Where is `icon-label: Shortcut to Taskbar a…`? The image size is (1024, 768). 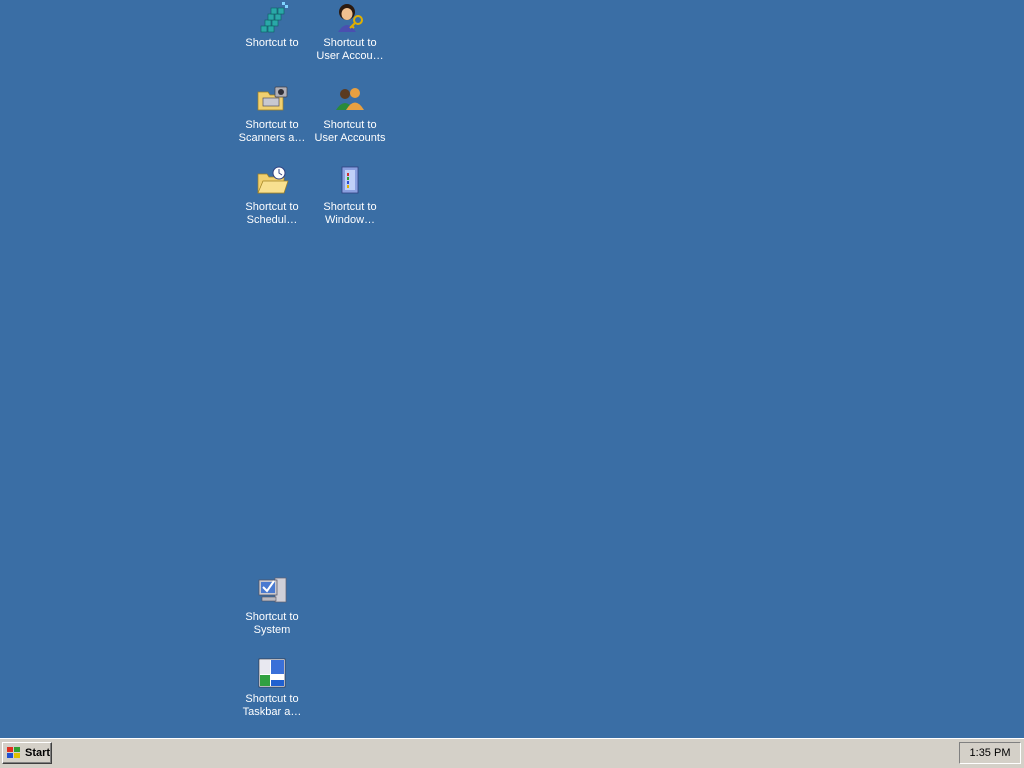
icon-label: Shortcut to Taskbar a… is located at coordinates (272, 705).